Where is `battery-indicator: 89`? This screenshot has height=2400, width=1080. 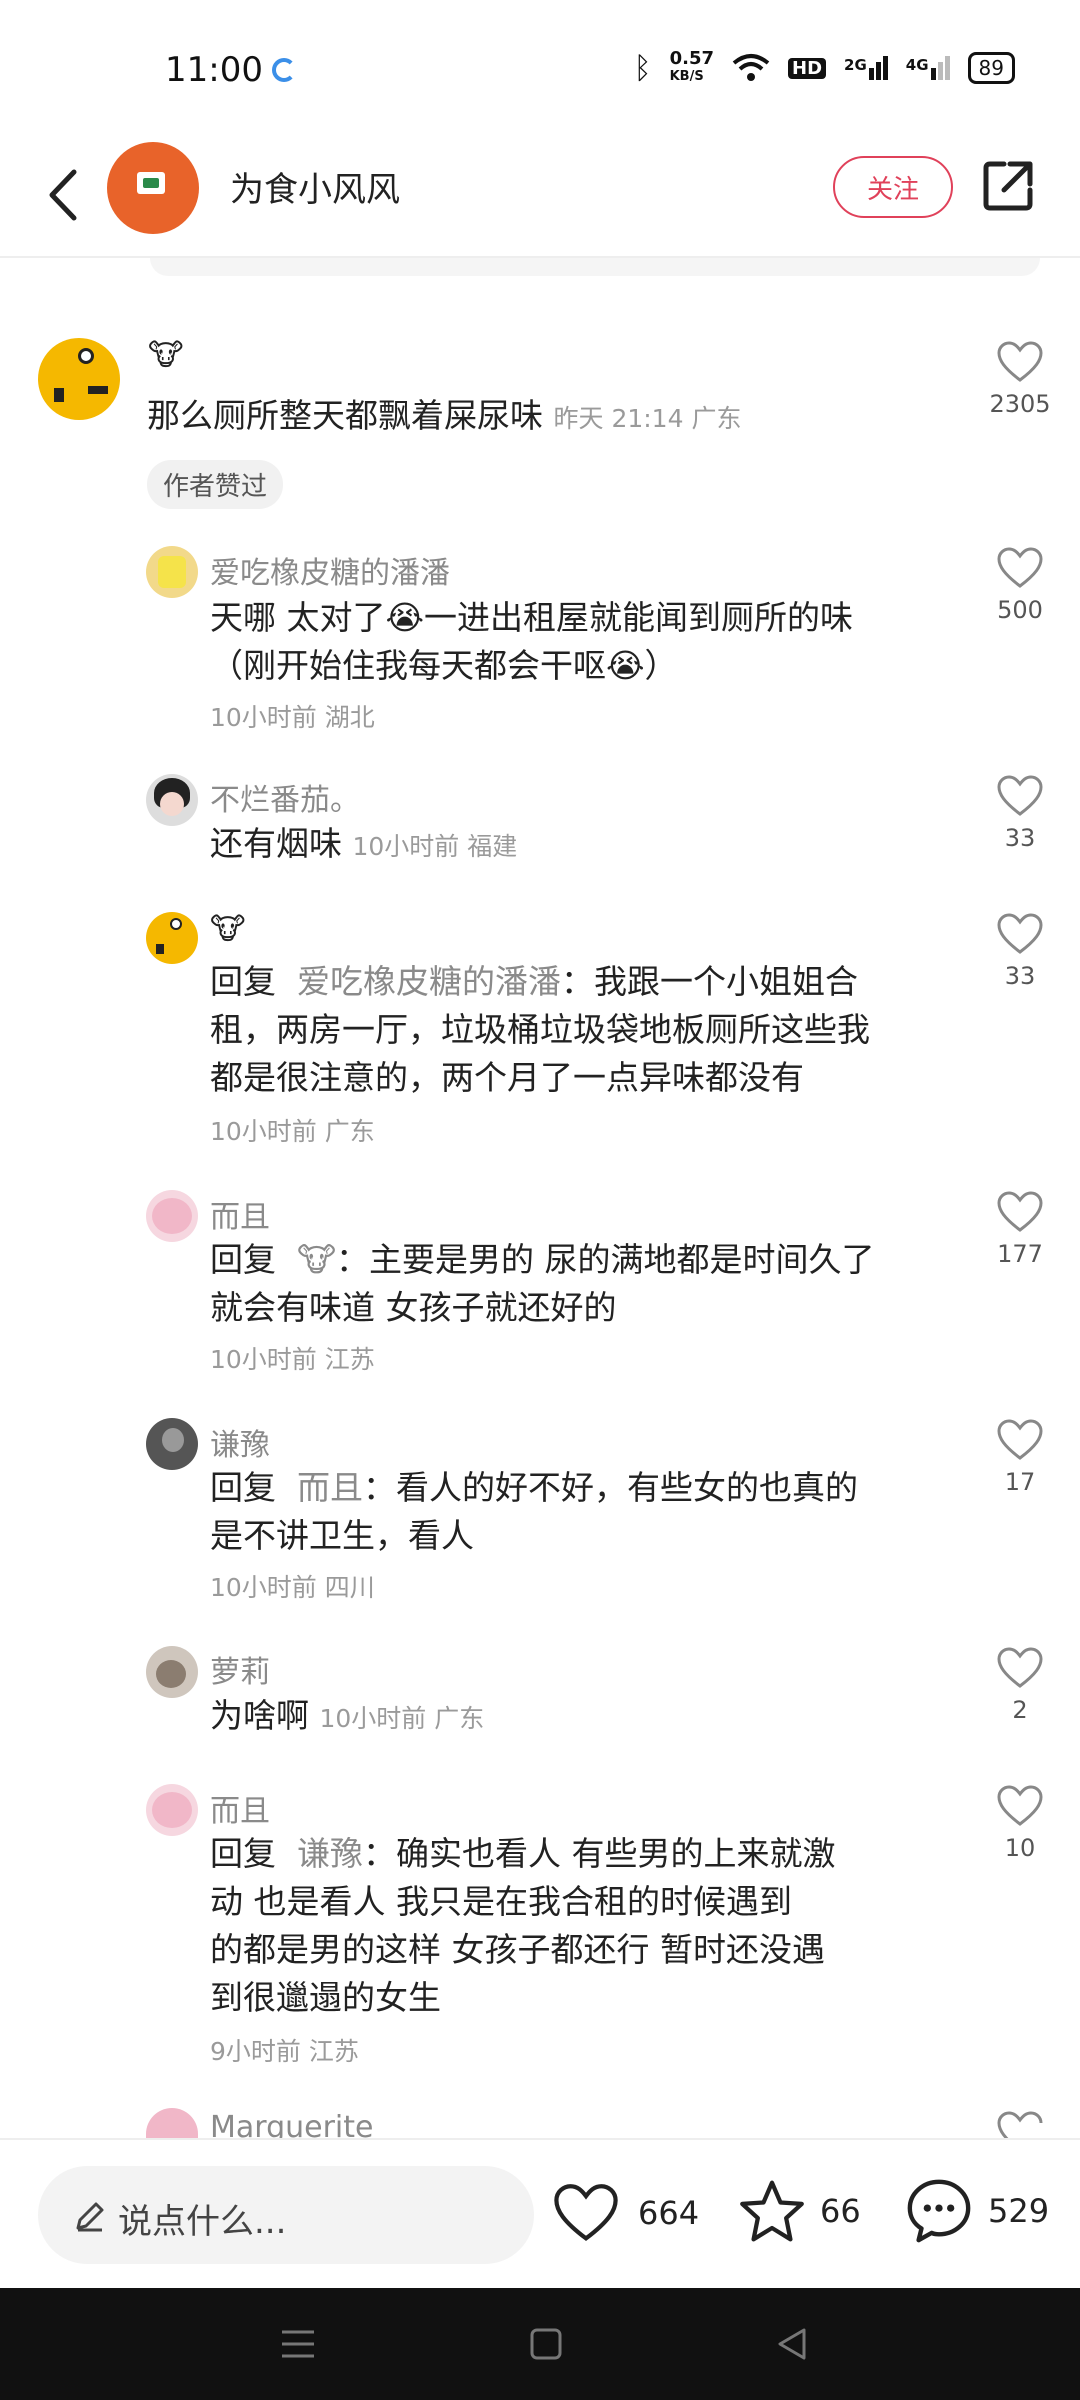
battery-indicator: 89 is located at coordinates (991, 68).